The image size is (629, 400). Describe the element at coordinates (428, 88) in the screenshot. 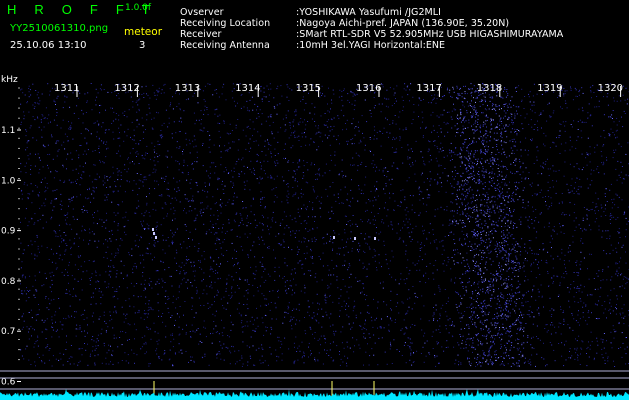

I see `time-label: 1317` at that location.